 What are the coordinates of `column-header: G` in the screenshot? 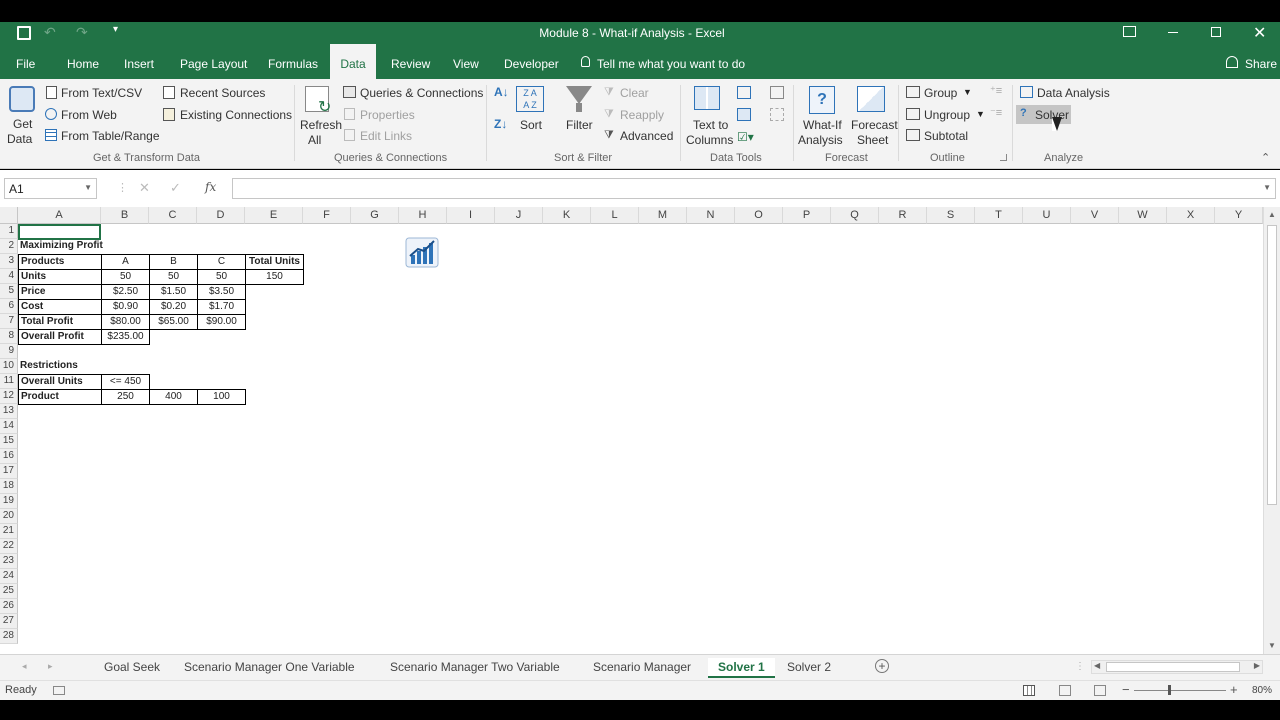 It's located at (375, 215).